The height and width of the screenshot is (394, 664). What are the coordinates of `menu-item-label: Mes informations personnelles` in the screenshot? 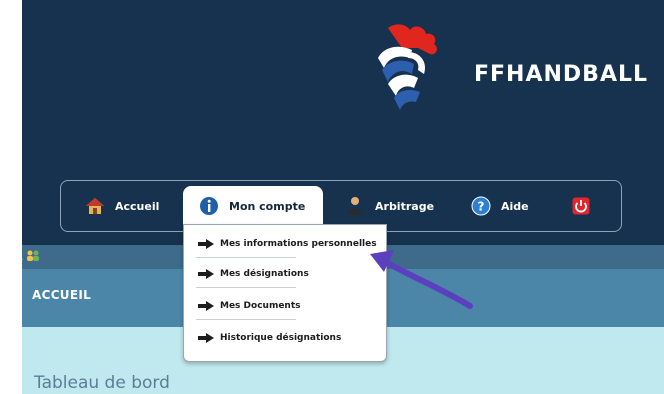 It's located at (298, 244).